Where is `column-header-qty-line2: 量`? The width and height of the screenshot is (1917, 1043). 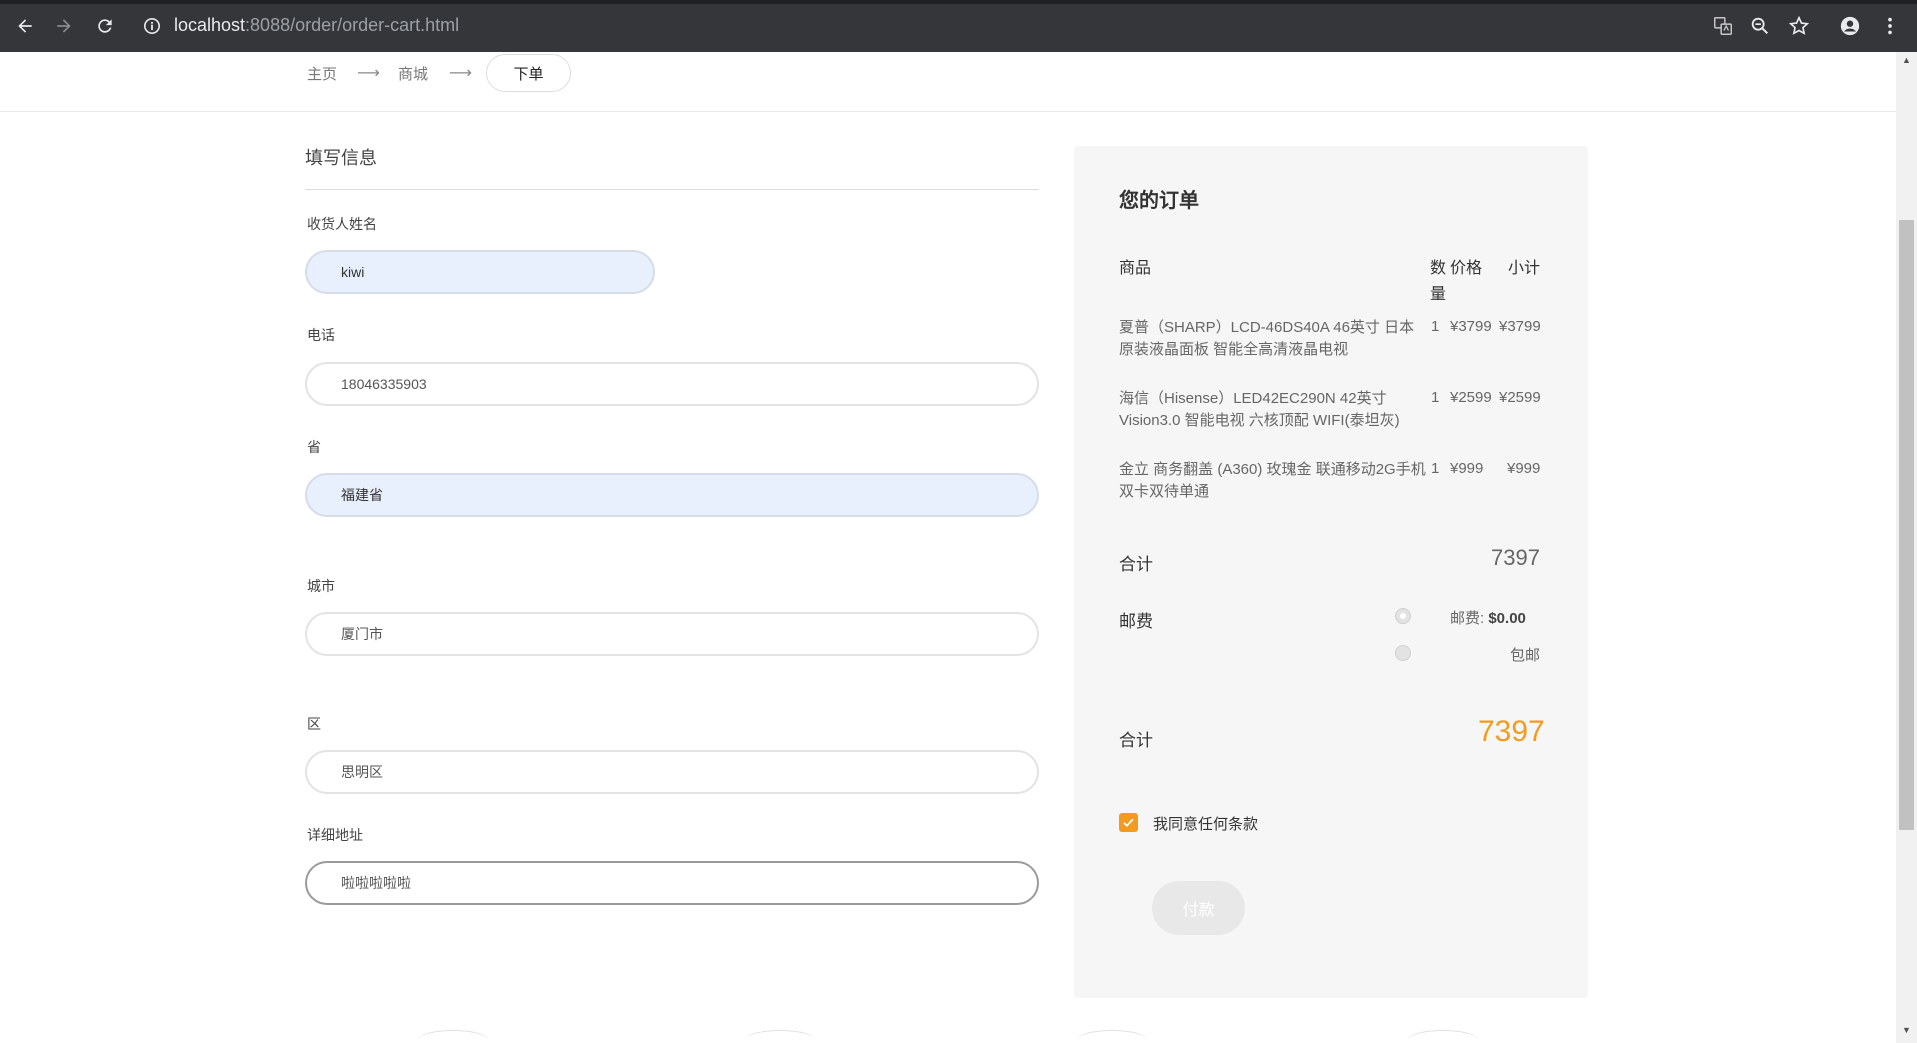 column-header-qty-line2: 量 is located at coordinates (1438, 294).